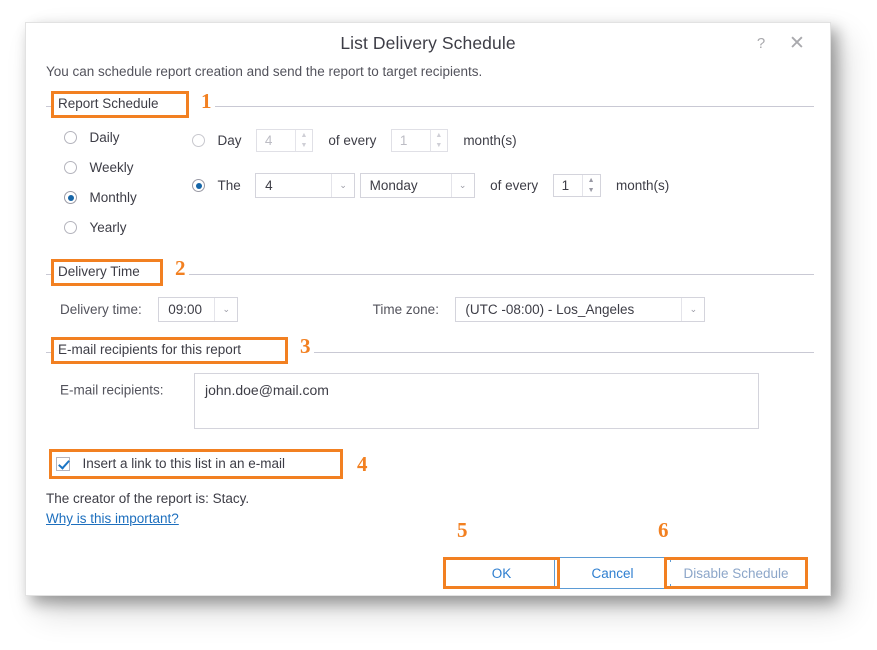  What do you see at coordinates (761, 44) in the screenshot?
I see `help-icon: ?` at bounding box center [761, 44].